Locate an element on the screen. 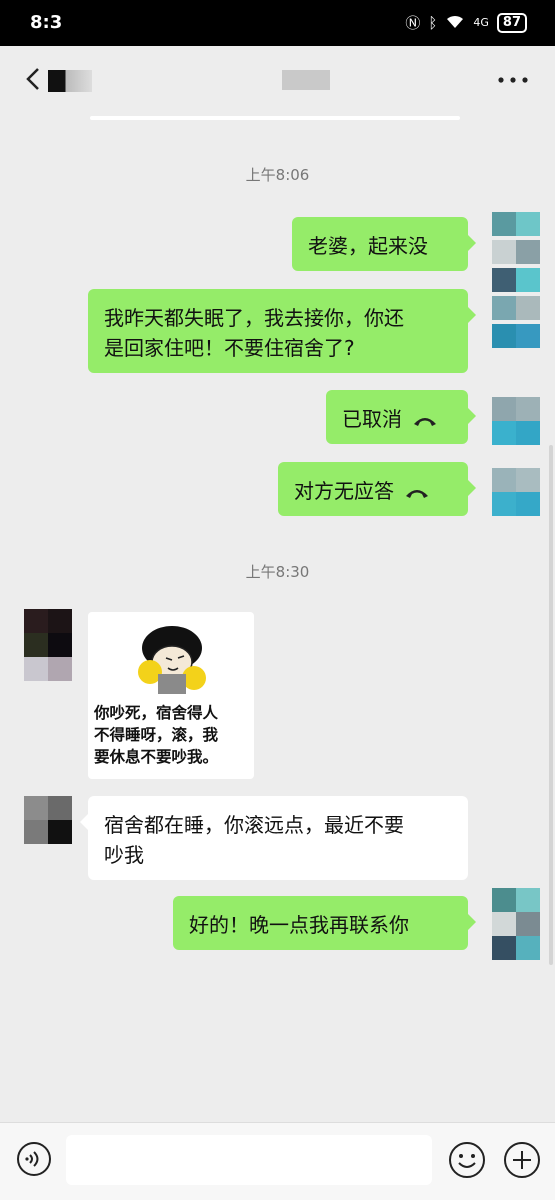 The width and height of the screenshot is (555, 1200). contact-avatar-blurred is located at coordinates (70, 81).